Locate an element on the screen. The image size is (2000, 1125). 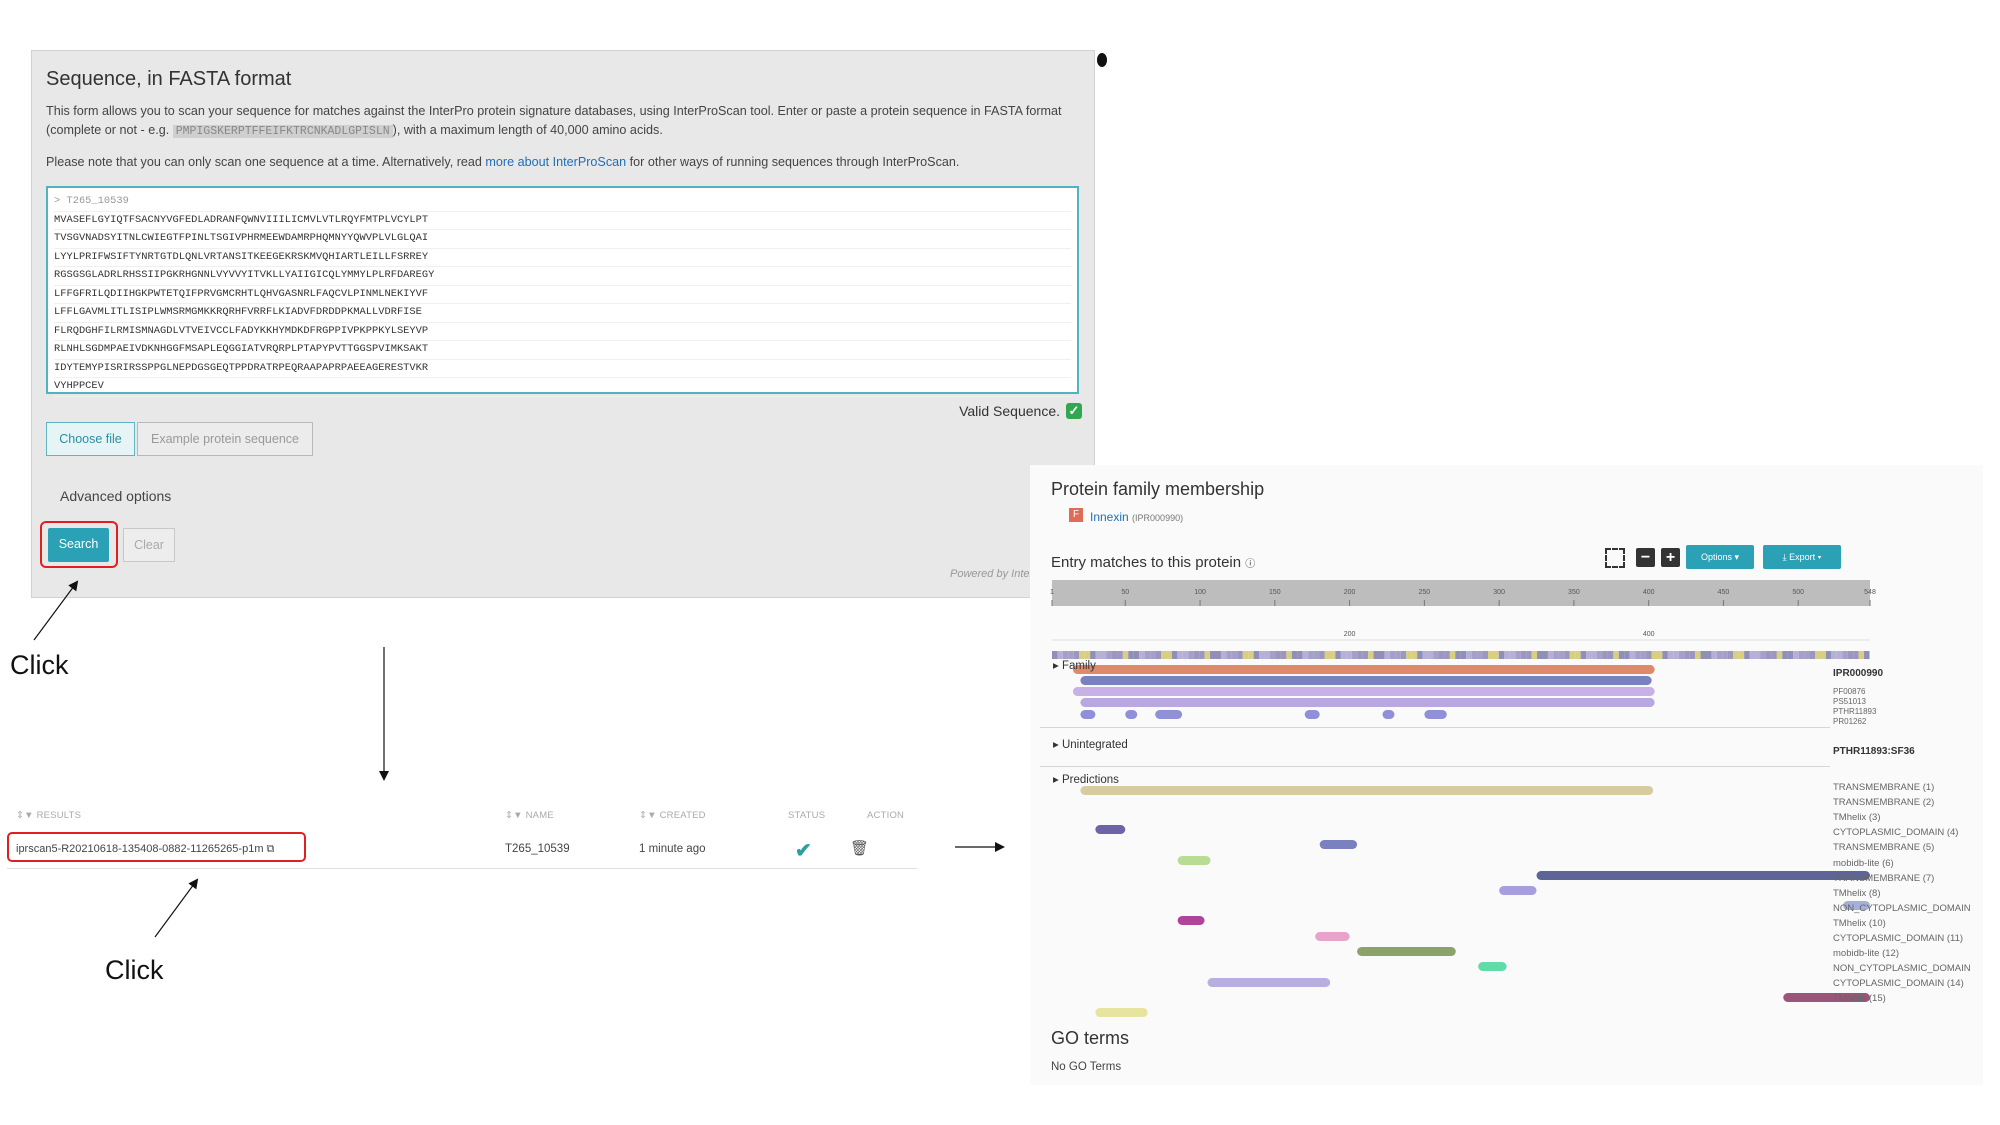
position-ruler is located at coordinates (1461, 593).